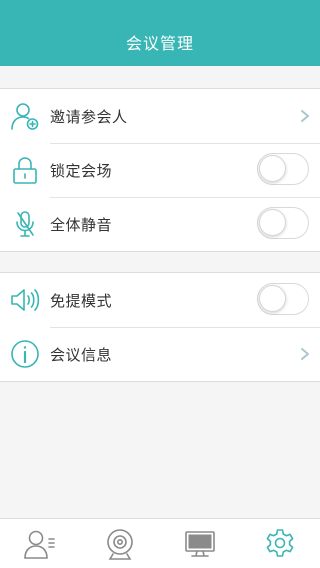  I want to click on invite-participants-row: 邀请参会人, so click(160, 116).